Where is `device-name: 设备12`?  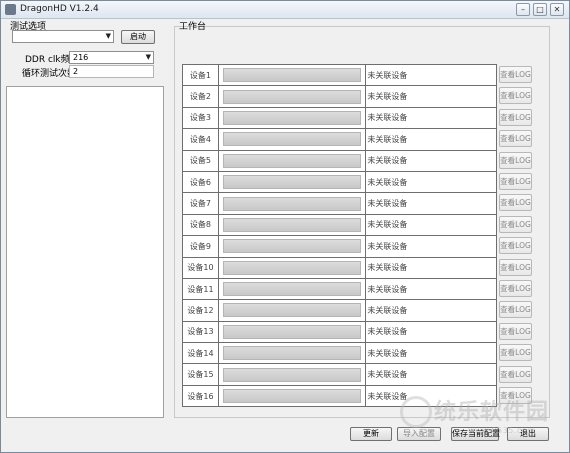
device-name: 设备12 is located at coordinates (200, 310).